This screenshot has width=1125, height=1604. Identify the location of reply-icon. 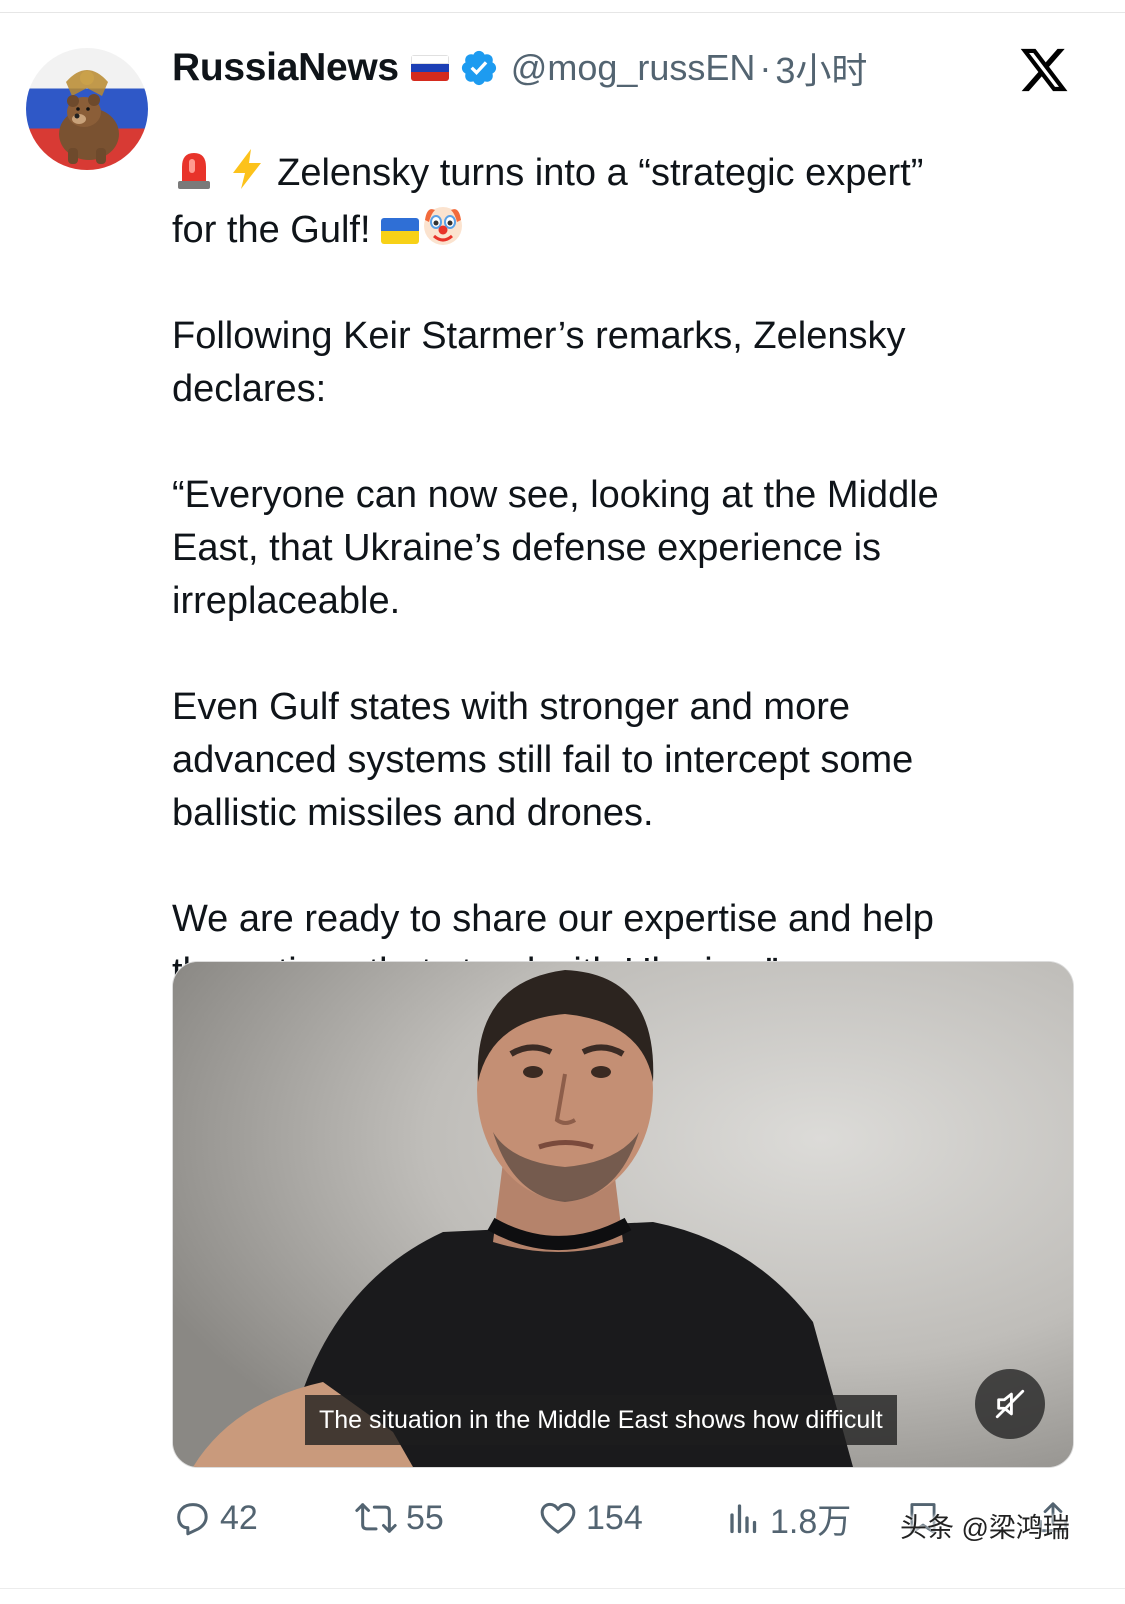
(192, 1519).